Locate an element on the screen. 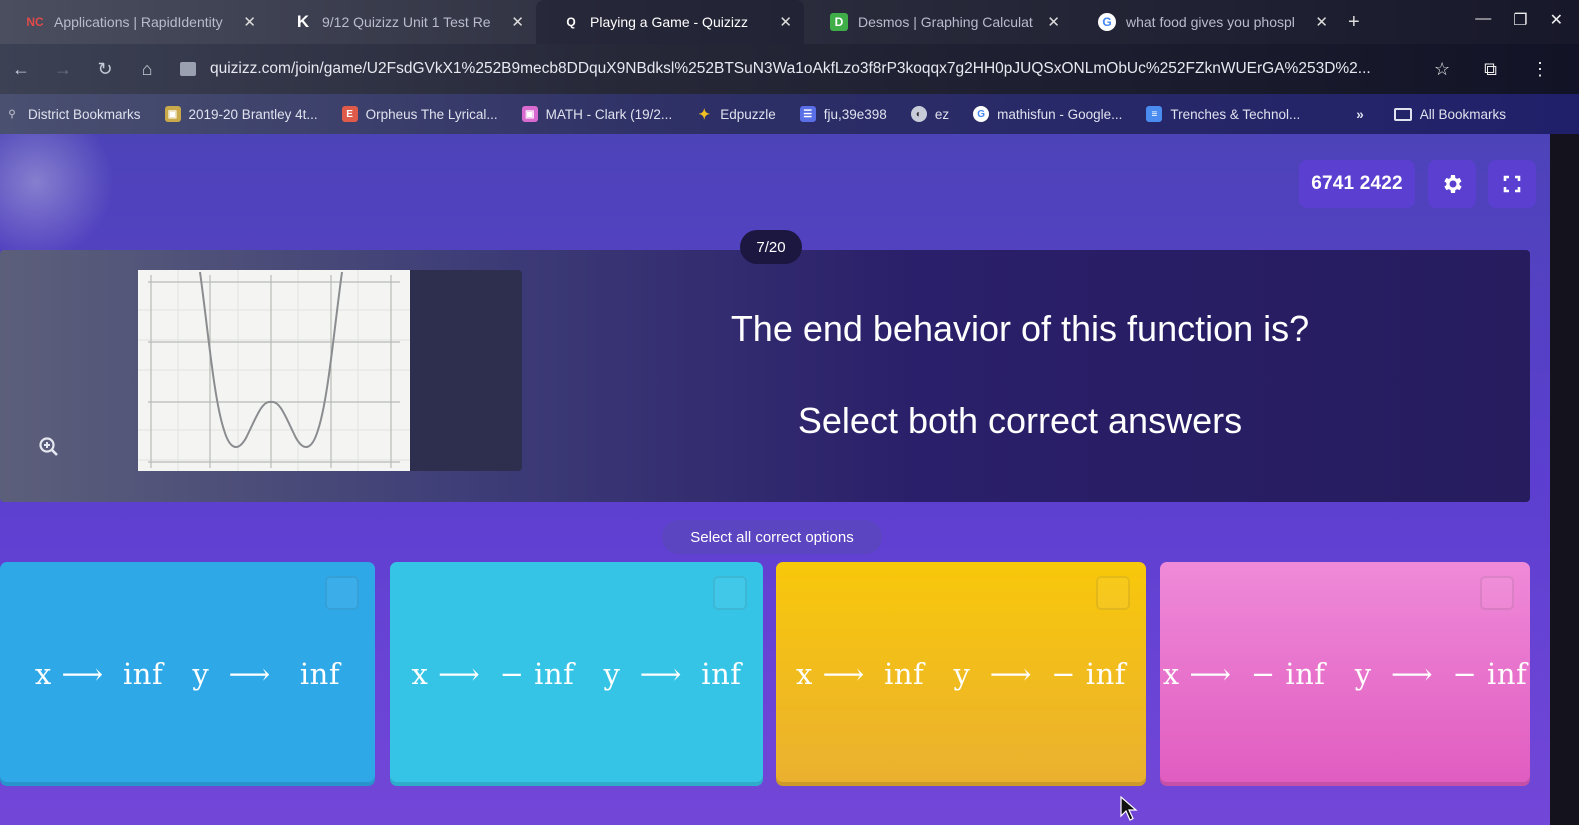 The height and width of the screenshot is (825, 1579). restore-icon: ❐ is located at coordinates (1520, 20).